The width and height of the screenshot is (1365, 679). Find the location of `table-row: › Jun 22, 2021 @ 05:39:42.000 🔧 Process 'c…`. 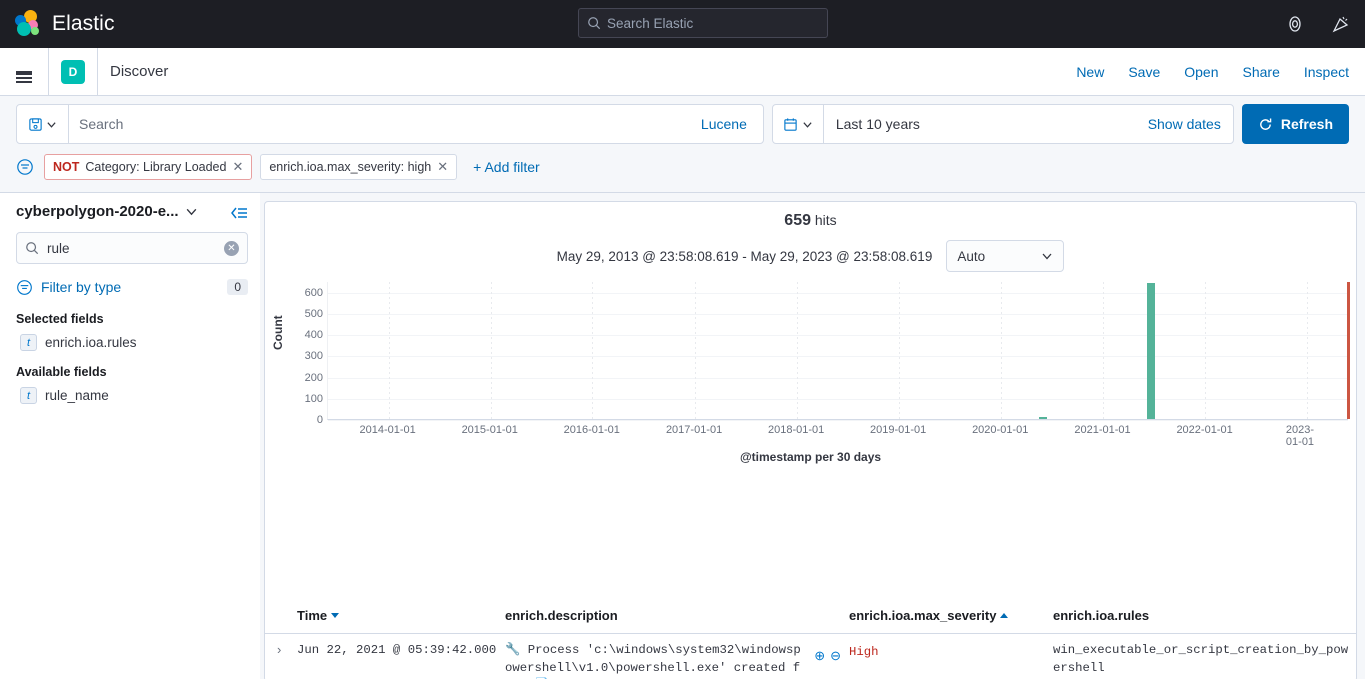

table-row: › Jun 22, 2021 @ 05:39:42.000 🔧 Process 'c… is located at coordinates (810, 656).